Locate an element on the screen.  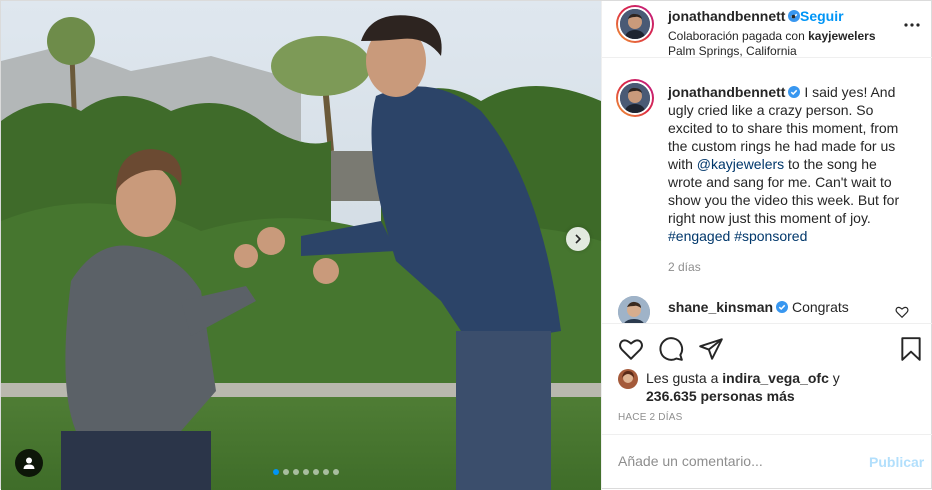
location-link: Palm Springs, California is located at coordinates (732, 51).